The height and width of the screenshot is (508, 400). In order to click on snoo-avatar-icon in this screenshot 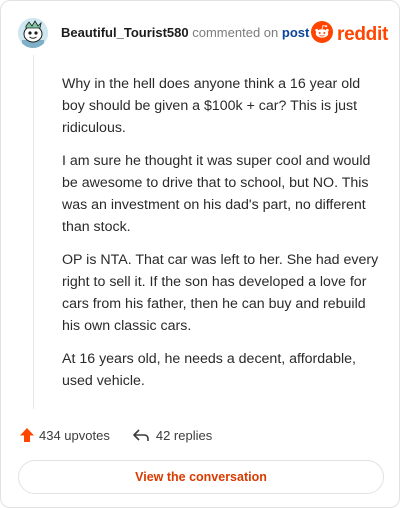, I will do `click(33, 33)`.